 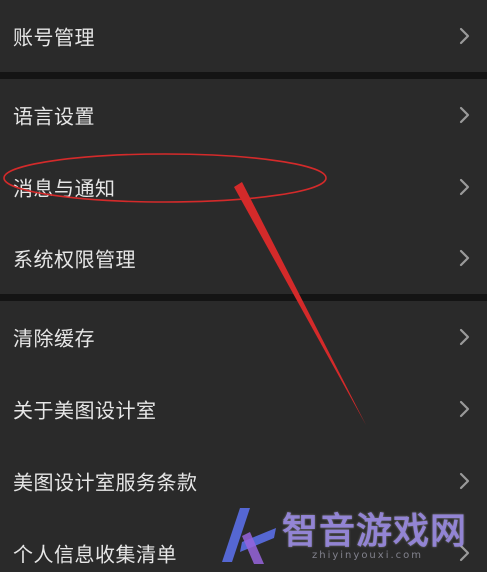 I want to click on settings-item-label: 美图设计室服务条款, so click(x=105, y=482).